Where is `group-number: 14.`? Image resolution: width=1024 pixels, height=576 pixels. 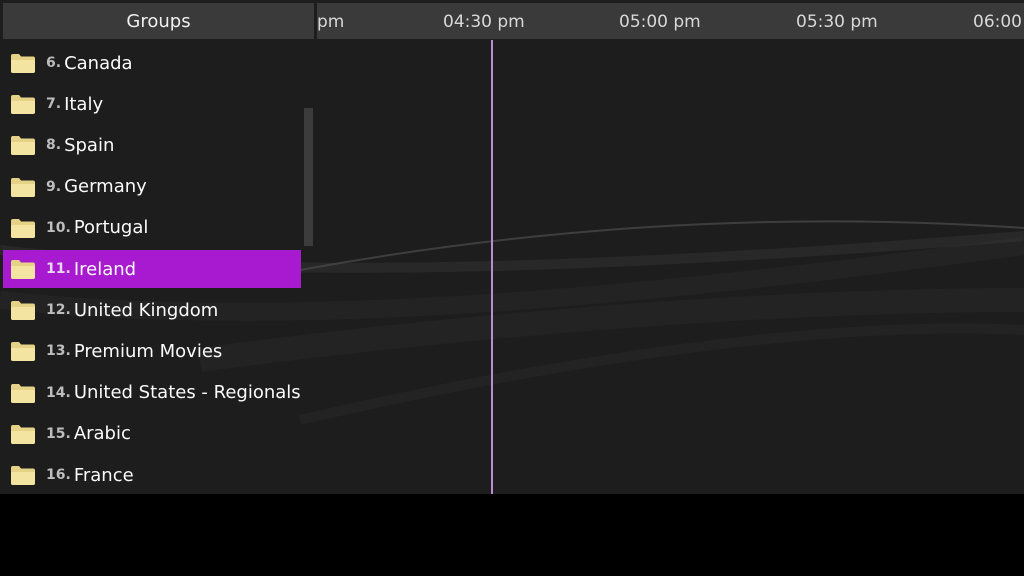 group-number: 14. is located at coordinates (58, 392).